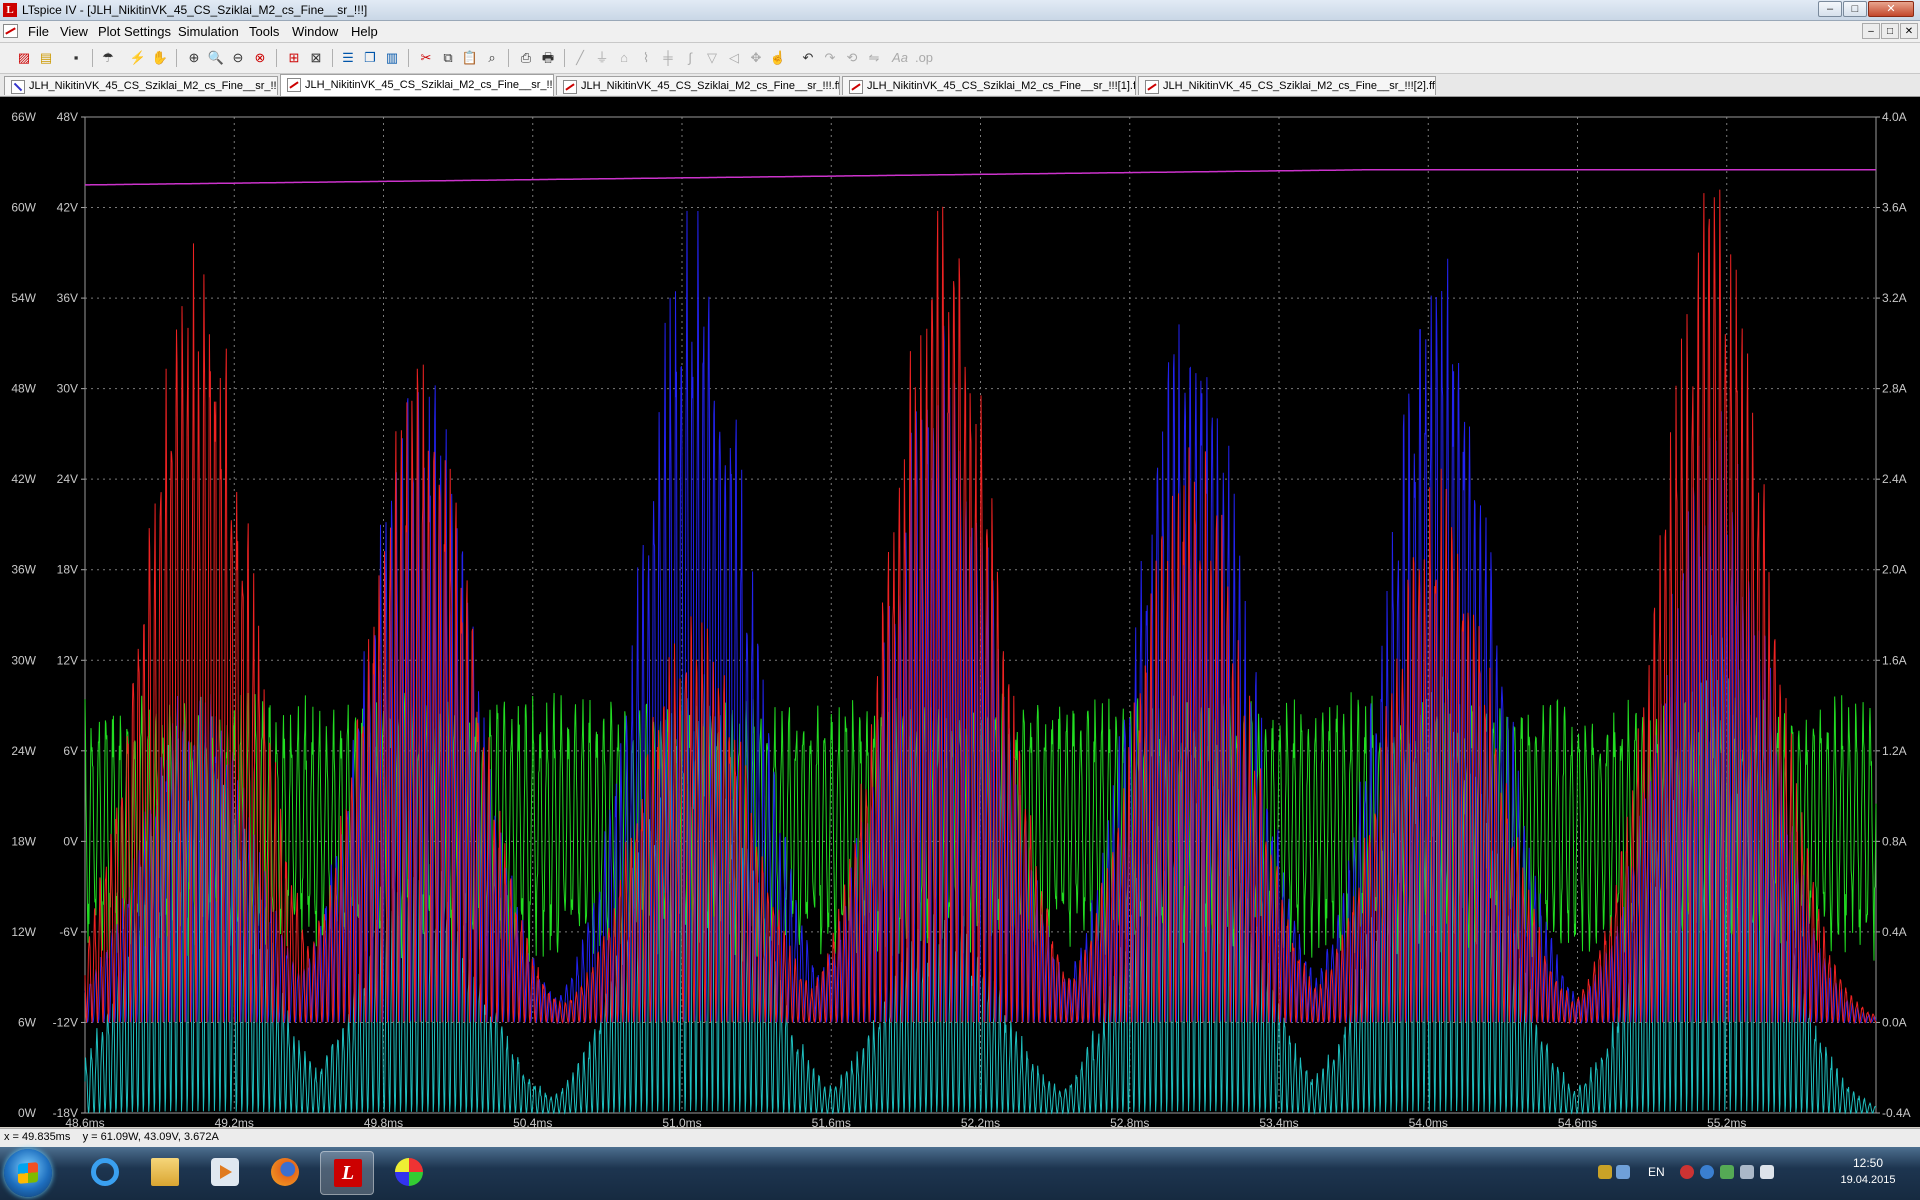 The height and width of the screenshot is (1200, 1920). What do you see at coordinates (347, 1173) in the screenshot?
I see `ltspice-icon: L` at bounding box center [347, 1173].